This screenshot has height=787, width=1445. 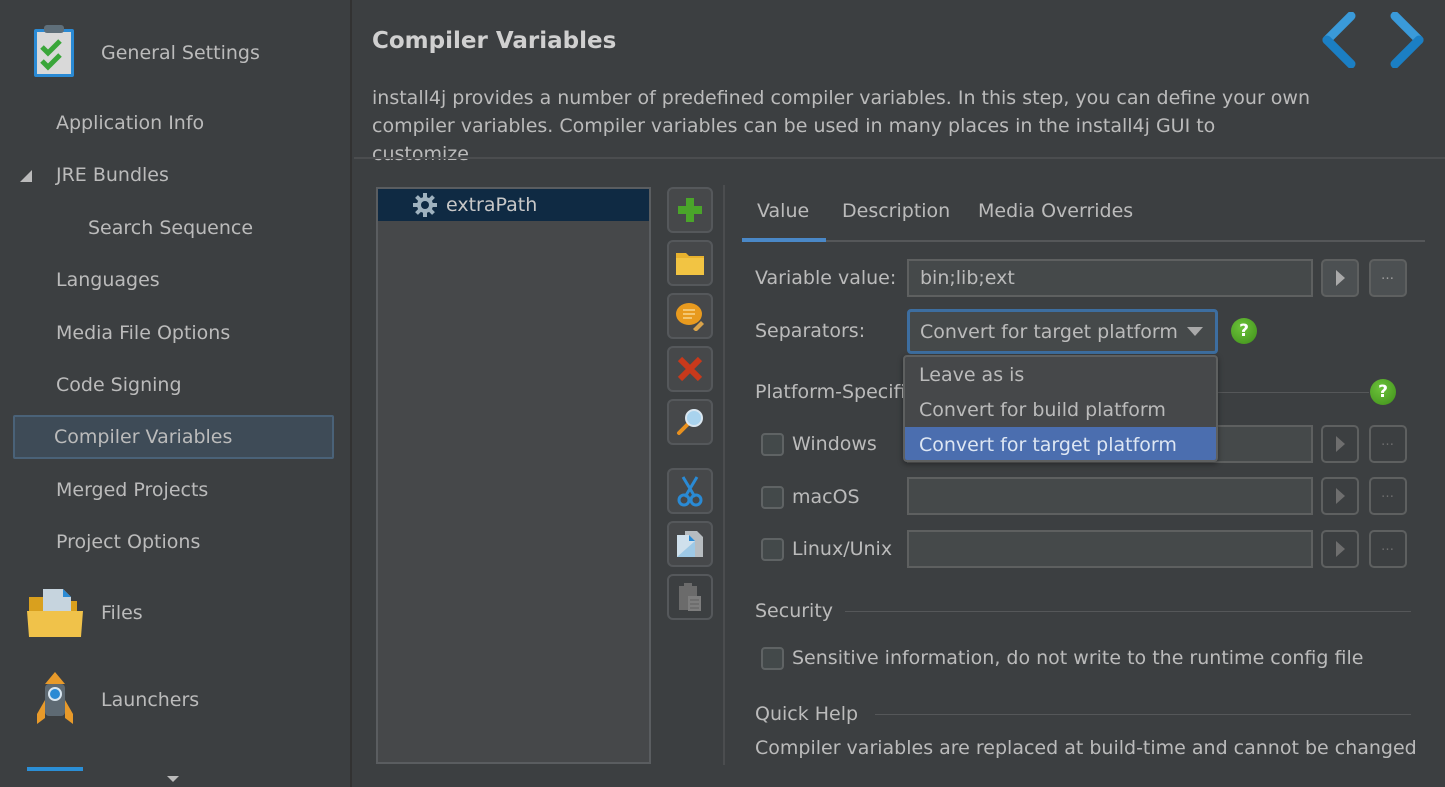 I want to click on scissors-icon, so click(x=690, y=491).